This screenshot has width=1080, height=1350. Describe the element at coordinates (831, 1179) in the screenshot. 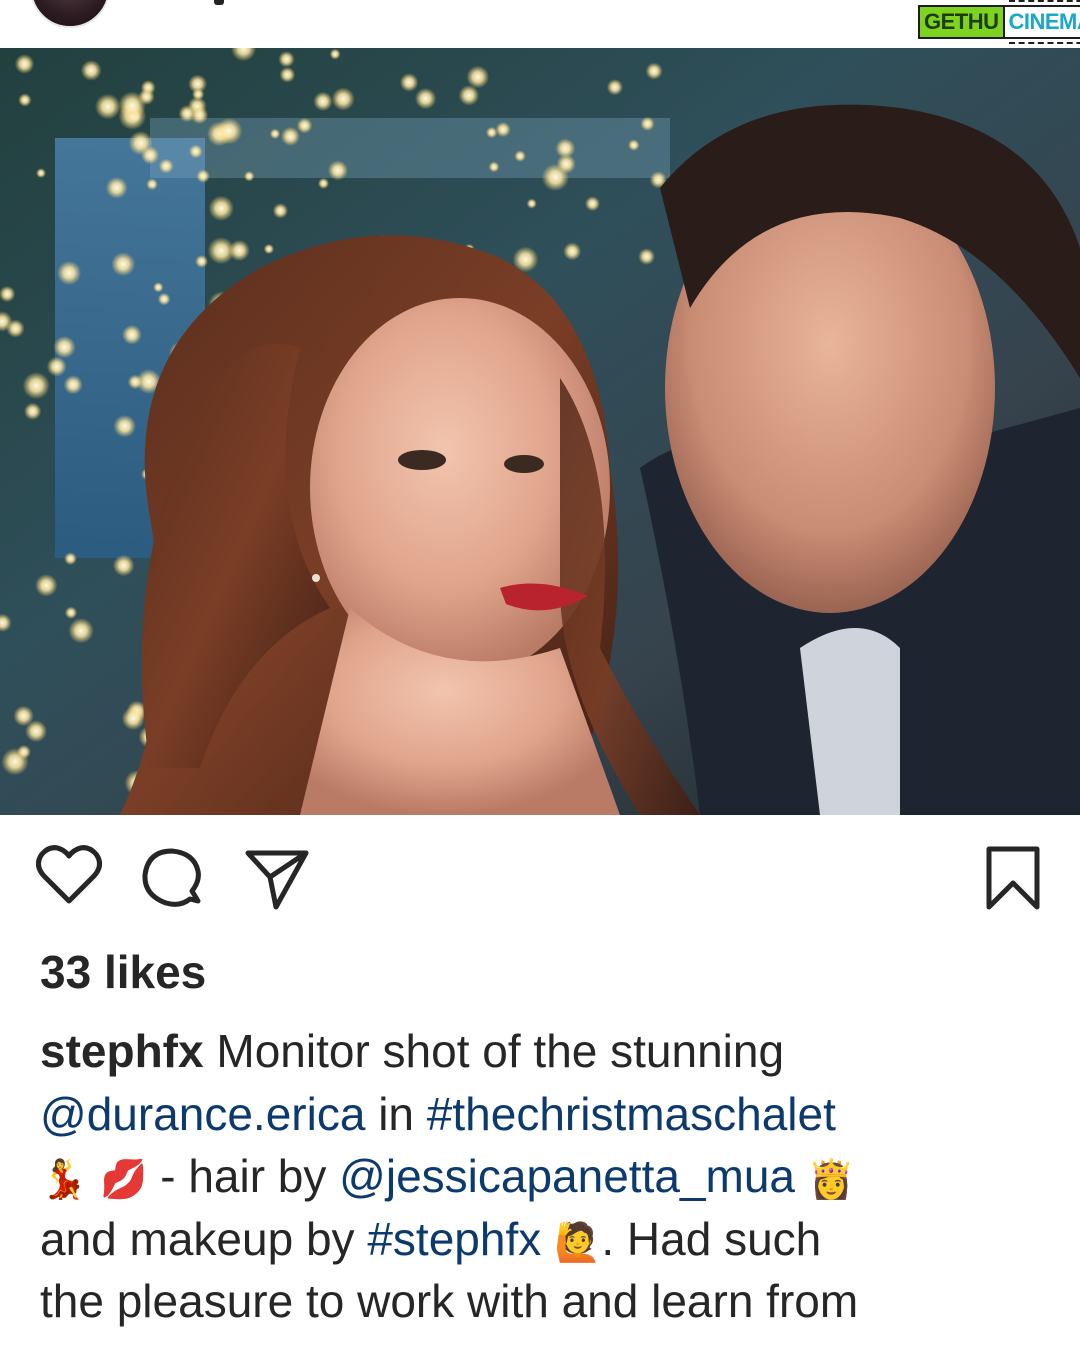

I see `princess-emoji-icon: 👸` at that location.